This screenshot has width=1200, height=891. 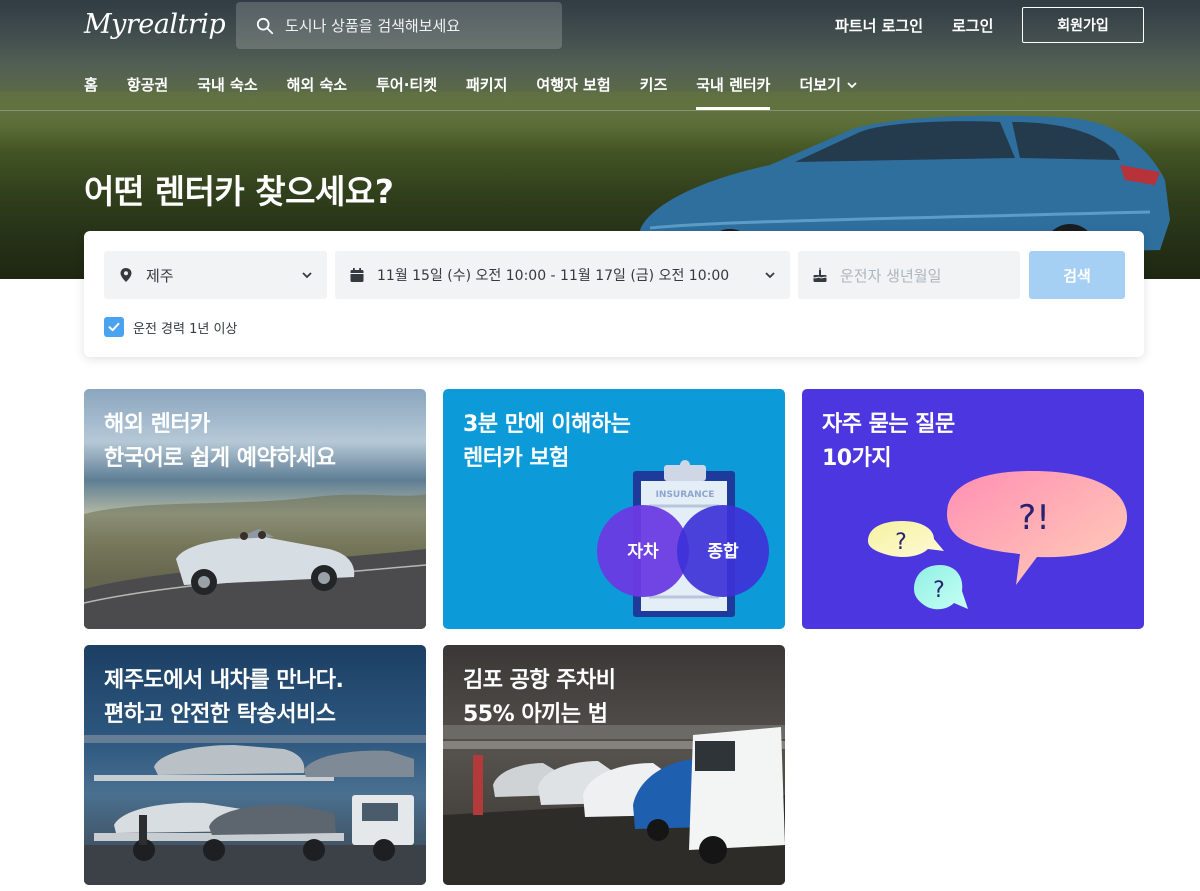 What do you see at coordinates (357, 275) in the screenshot?
I see `calendar-icon` at bounding box center [357, 275].